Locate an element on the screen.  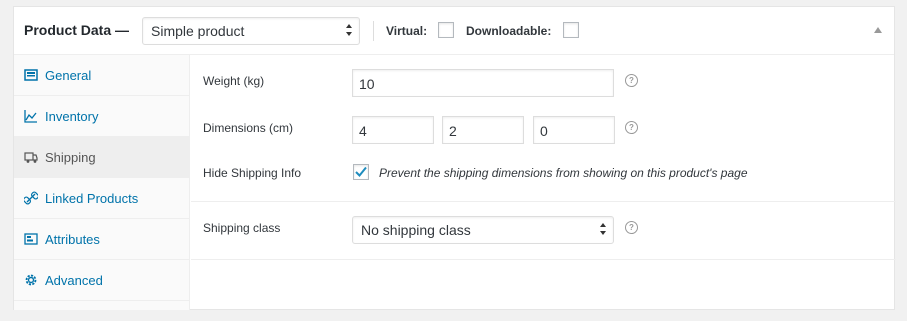
downloadable-checkbox is located at coordinates (571, 30).